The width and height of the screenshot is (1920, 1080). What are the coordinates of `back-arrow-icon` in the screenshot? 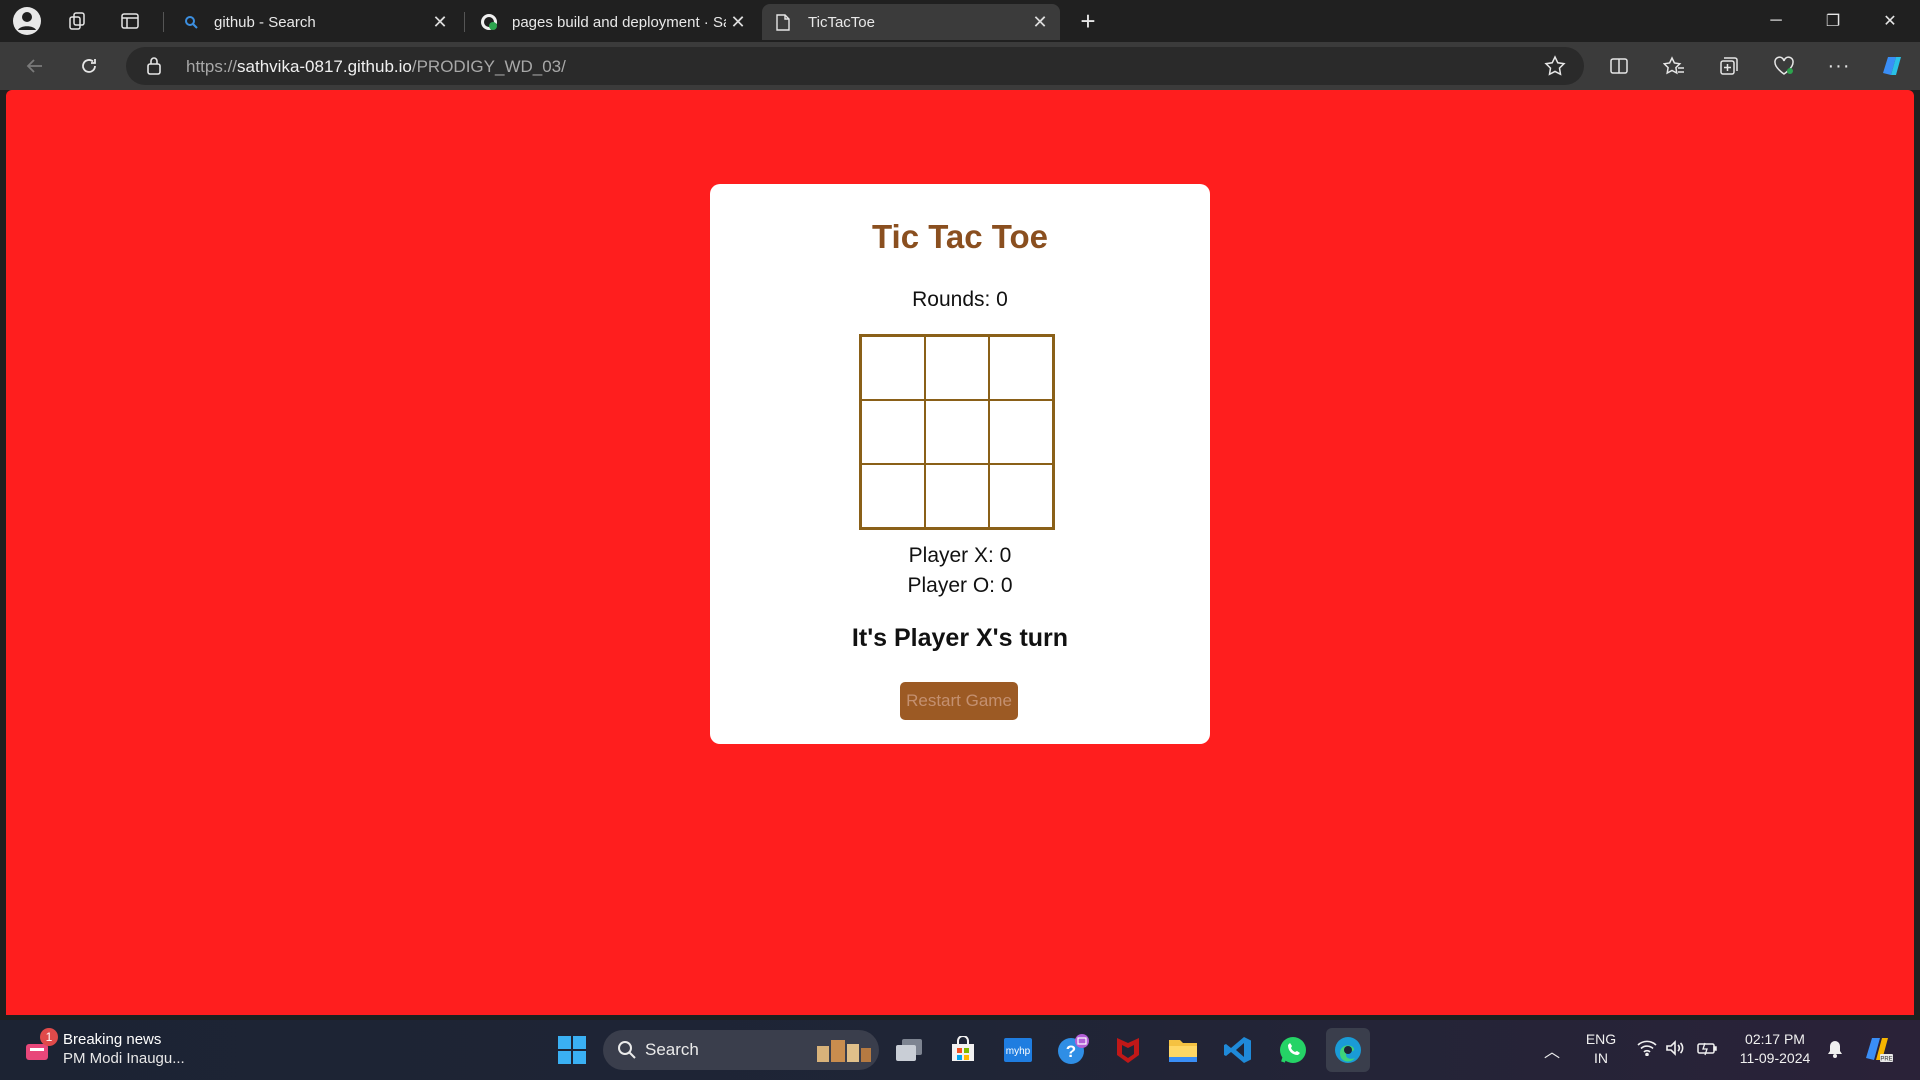 It's located at (35, 66).